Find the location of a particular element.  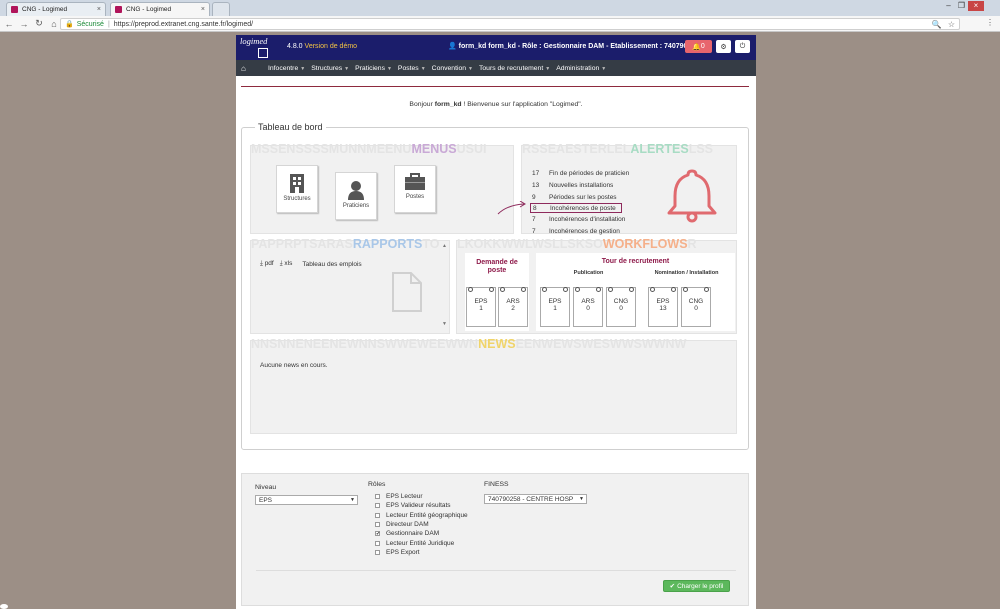

close-window-icon: × is located at coordinates (976, 6).